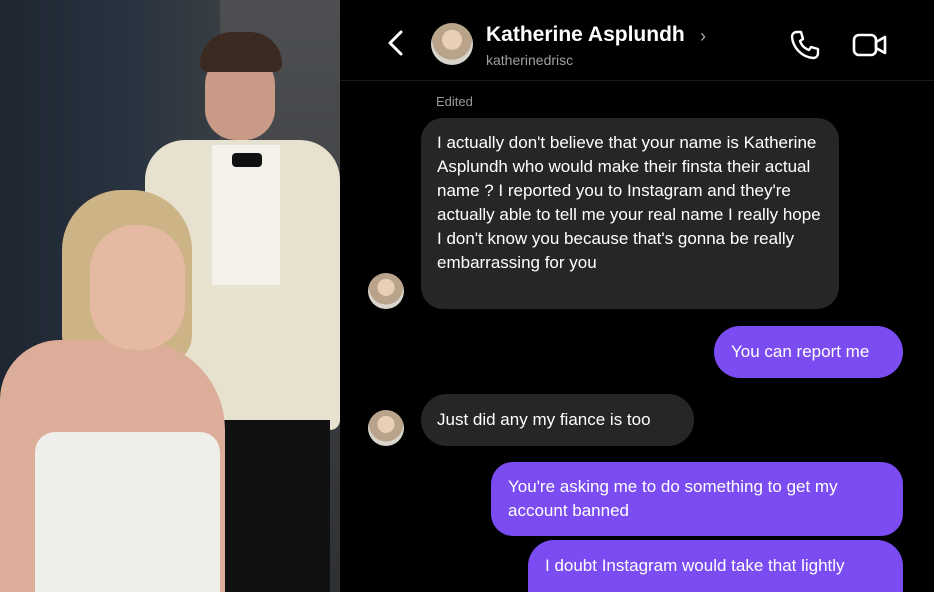  What do you see at coordinates (397, 43) in the screenshot?
I see `back-arrow-icon` at bounding box center [397, 43].